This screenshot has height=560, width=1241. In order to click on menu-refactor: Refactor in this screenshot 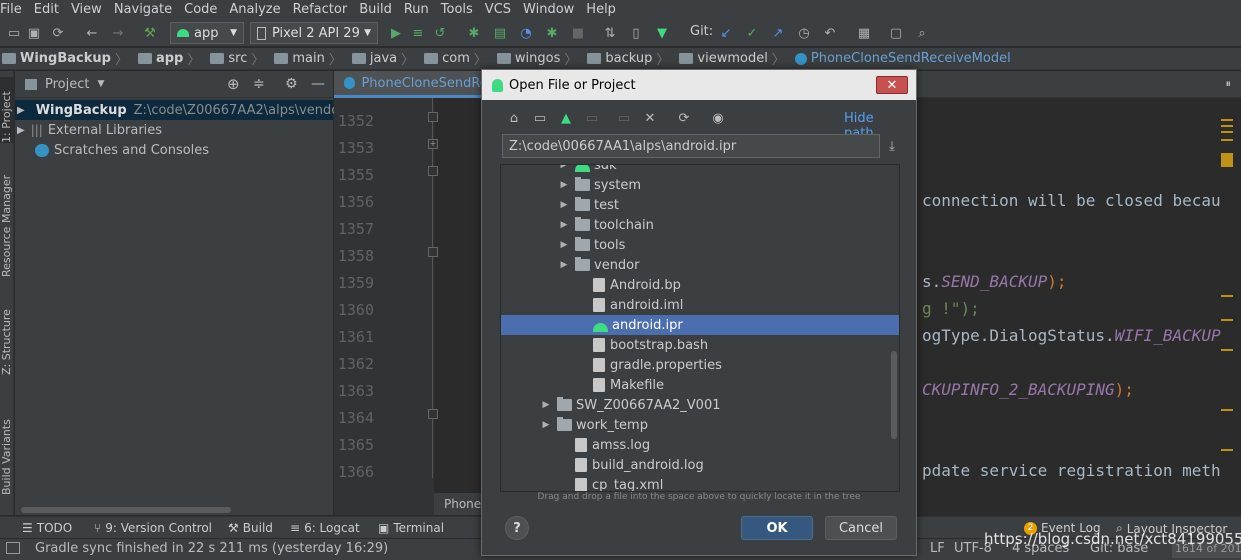, I will do `click(320, 9)`.